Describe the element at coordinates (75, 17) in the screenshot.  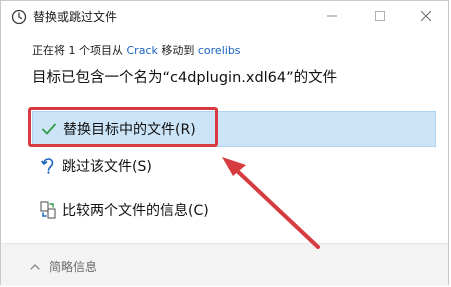
I see `window-title: 替换或跳过文件` at that location.